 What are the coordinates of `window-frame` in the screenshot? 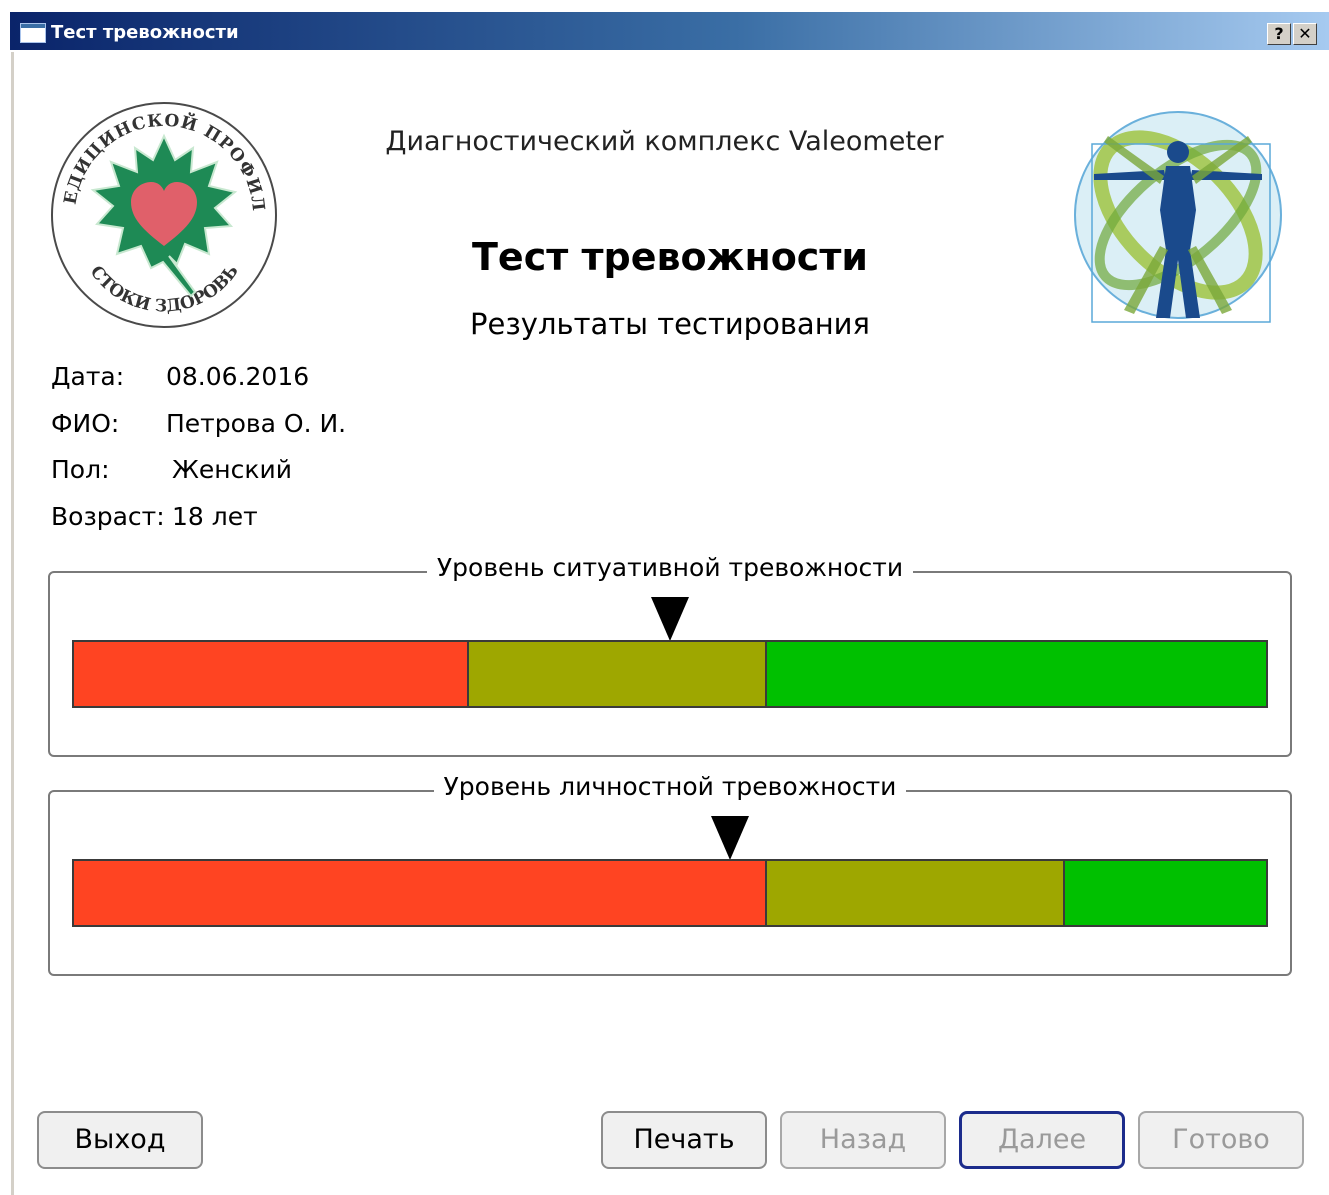 It's located at (12, 623).